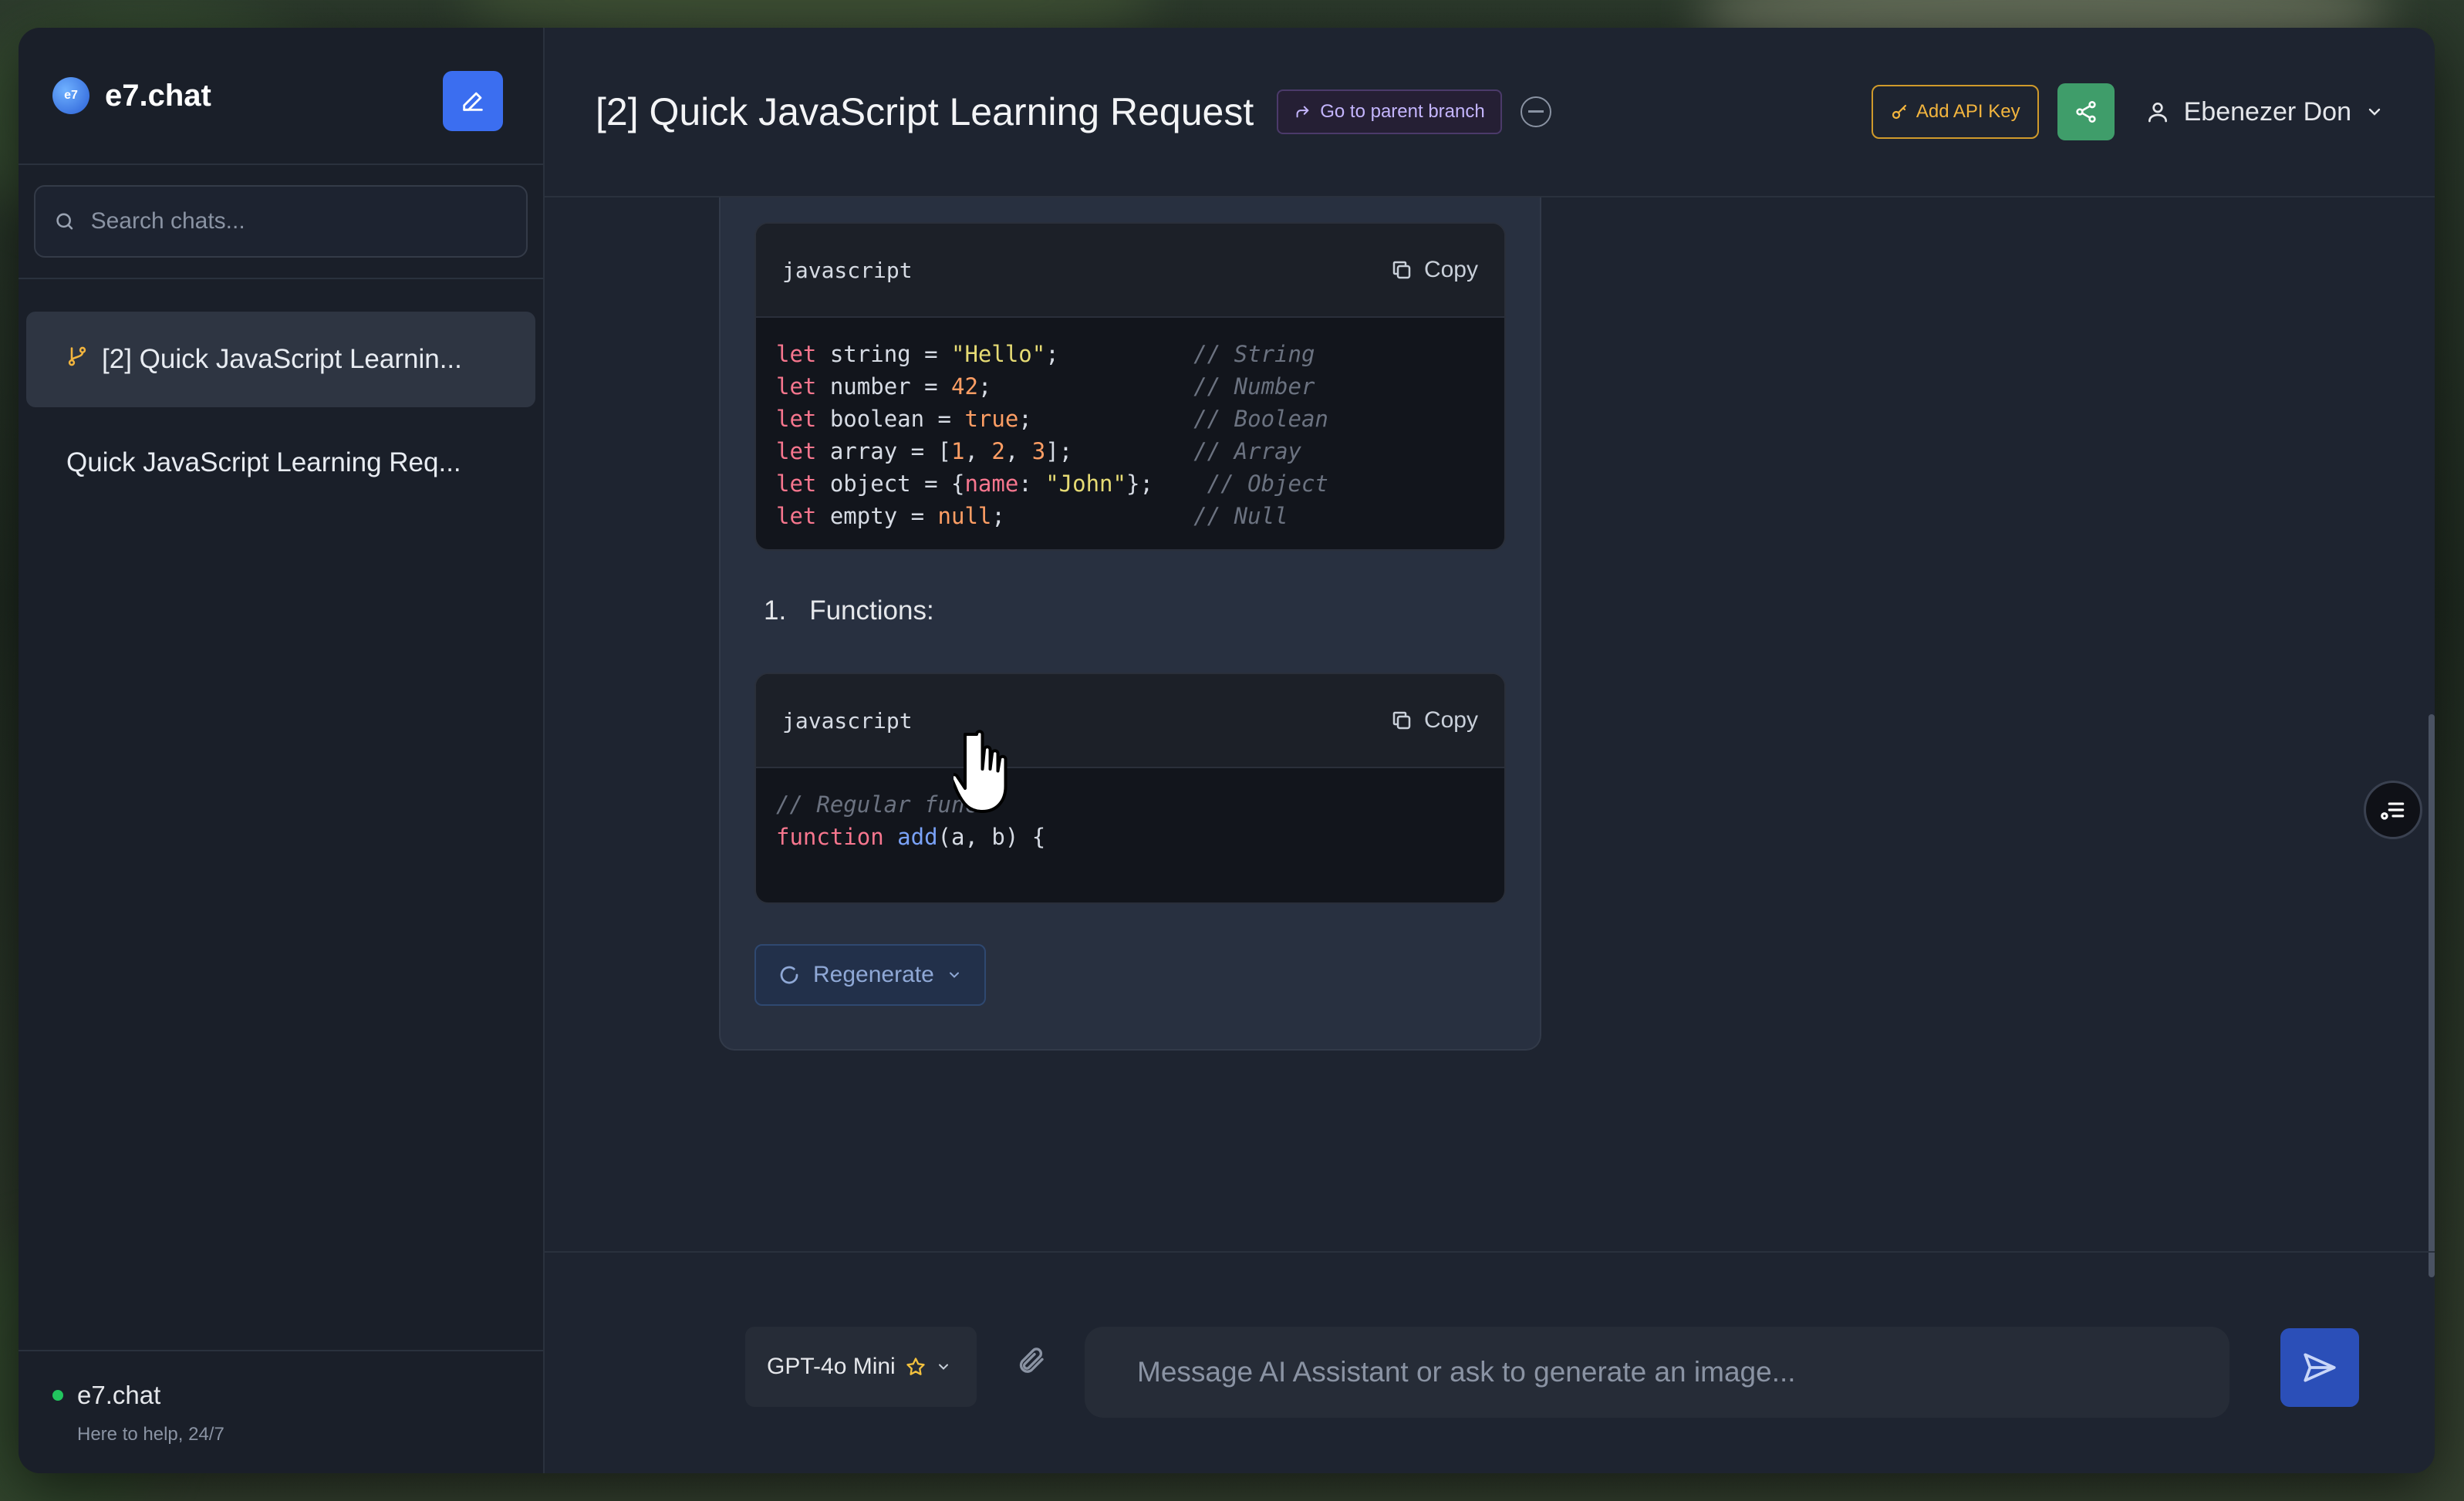  What do you see at coordinates (2157, 113) in the screenshot?
I see `user-icon` at bounding box center [2157, 113].